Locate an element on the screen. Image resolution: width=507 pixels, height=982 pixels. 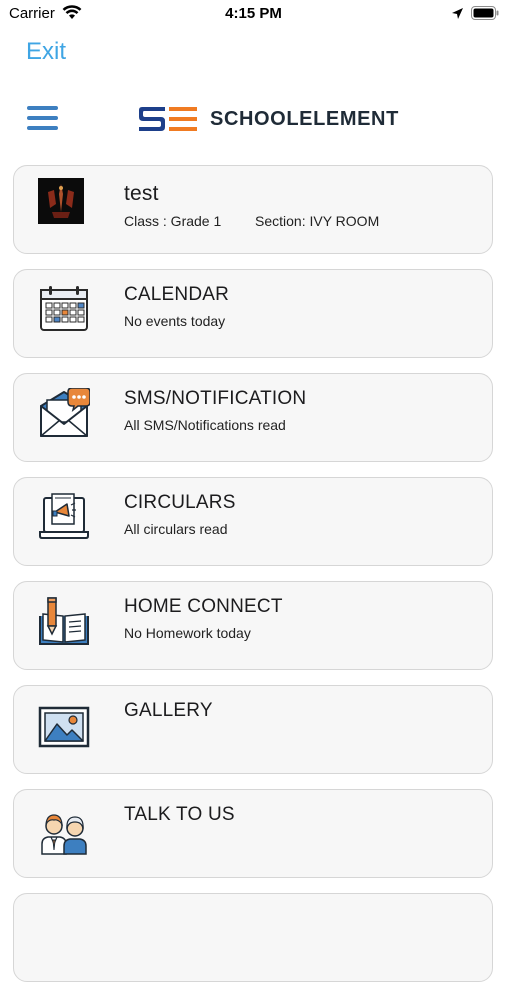
picture-icon is located at coordinates (64, 727).